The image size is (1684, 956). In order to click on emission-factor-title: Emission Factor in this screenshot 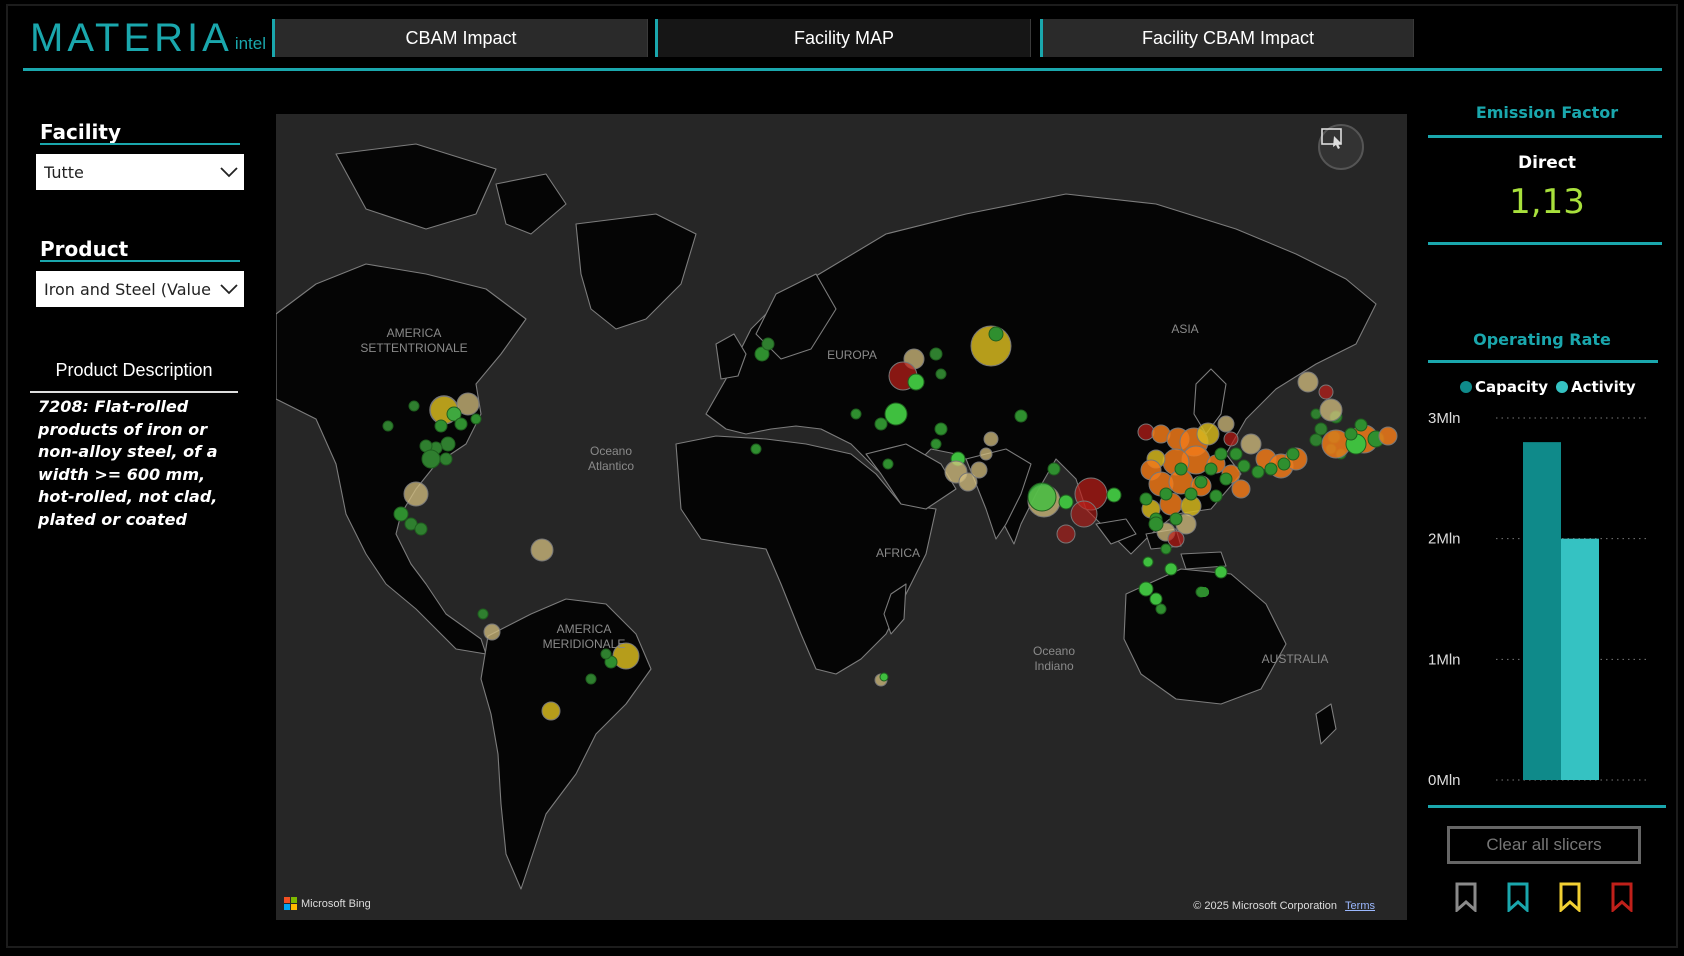, I will do `click(1547, 112)`.